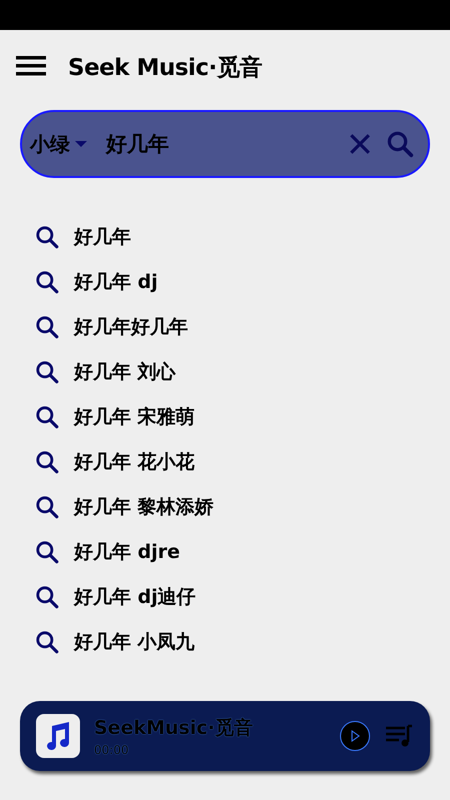  I want to click on suggestion-item: 好几年 花小花, so click(225, 461).